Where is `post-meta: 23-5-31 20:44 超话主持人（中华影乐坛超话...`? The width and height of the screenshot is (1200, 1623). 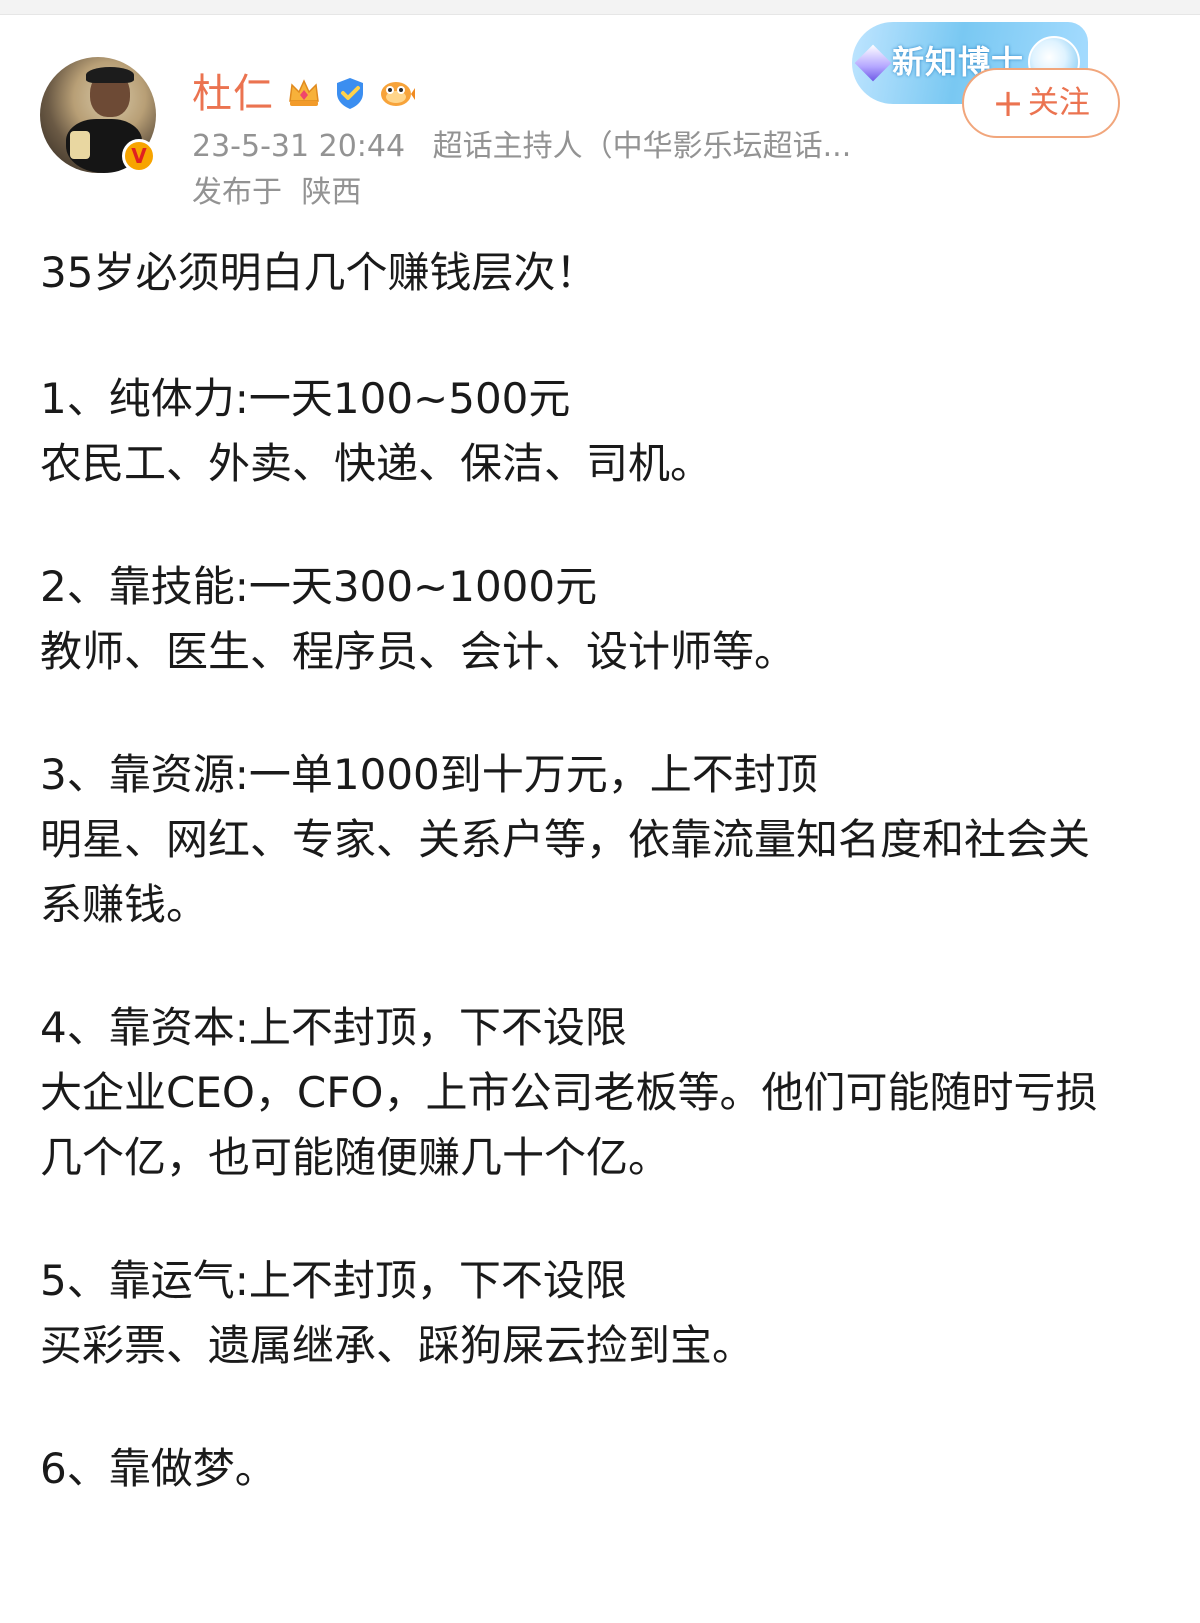
post-meta: 23-5-31 20:44 超话主持人（中华影乐坛超话... is located at coordinates (521, 147).